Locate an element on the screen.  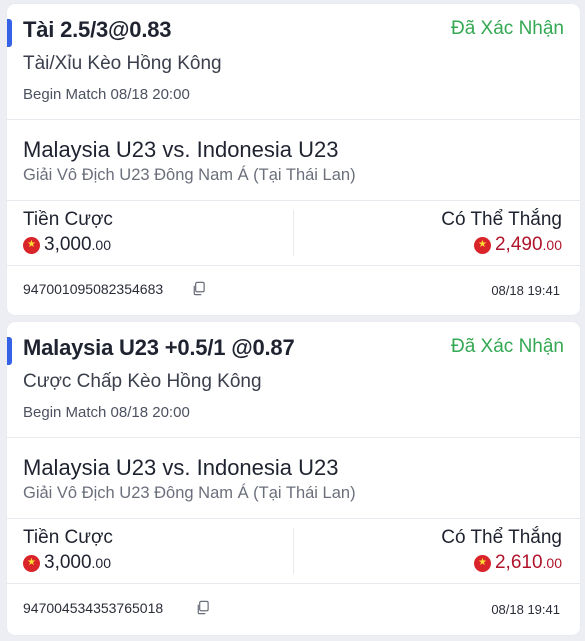
market-type: Tài/Xỉu Kèo Hồng Kông is located at coordinates (122, 63).